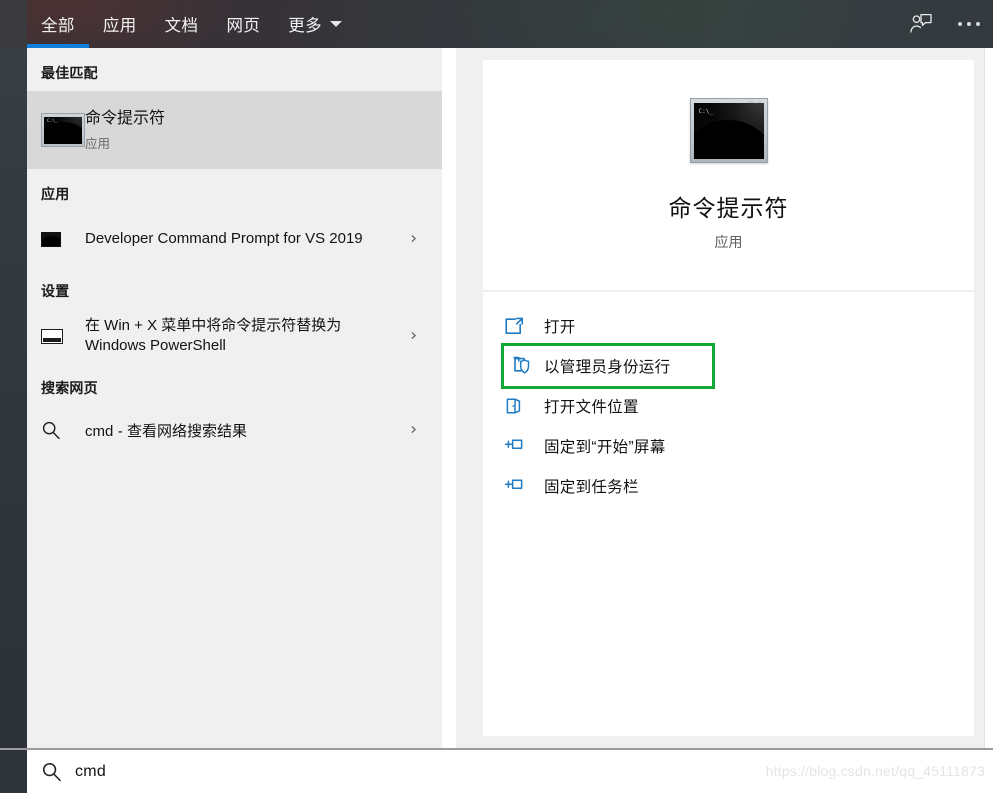 The image size is (993, 793). I want to click on person-feedback-icon, so click(921, 23).